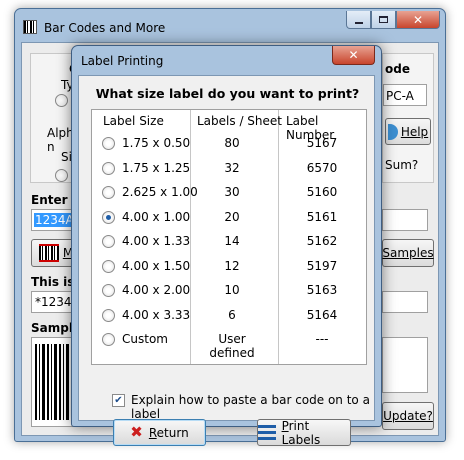 The width and height of the screenshot is (464, 460). What do you see at coordinates (30, 27) in the screenshot?
I see `barcode-app-icon` at bounding box center [30, 27].